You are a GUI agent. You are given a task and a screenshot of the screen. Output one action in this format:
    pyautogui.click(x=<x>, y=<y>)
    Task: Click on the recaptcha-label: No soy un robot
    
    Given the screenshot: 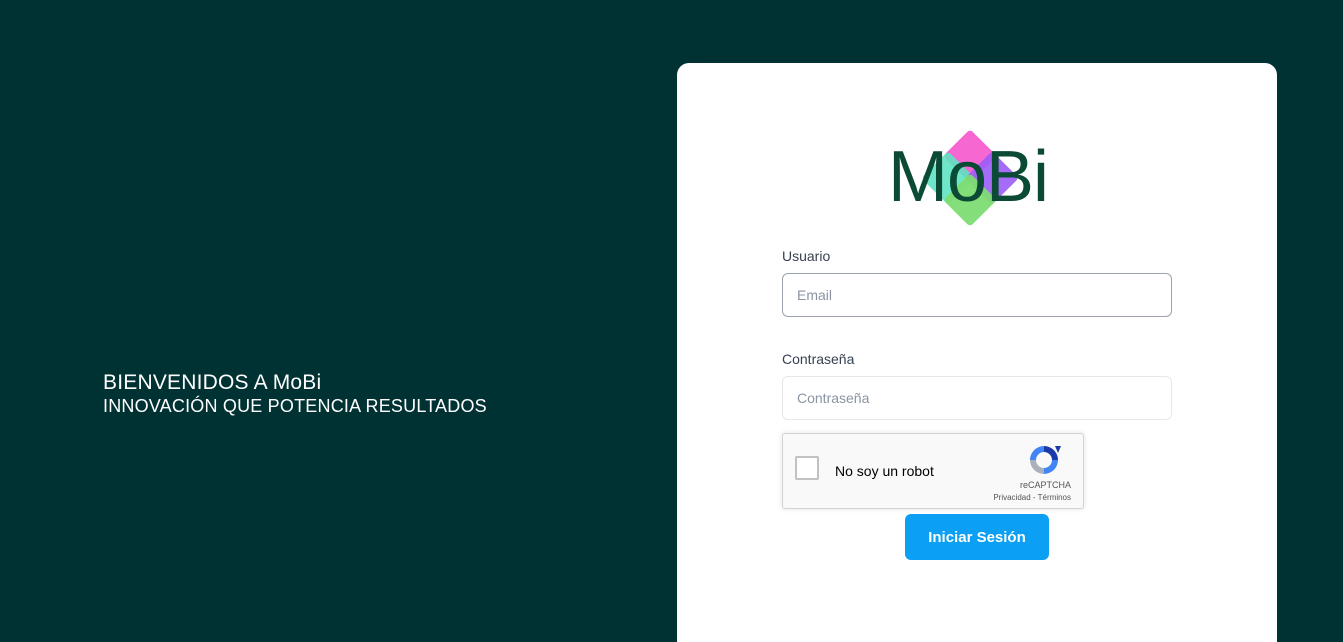 What is the action you would take?
    pyautogui.click(x=884, y=471)
    